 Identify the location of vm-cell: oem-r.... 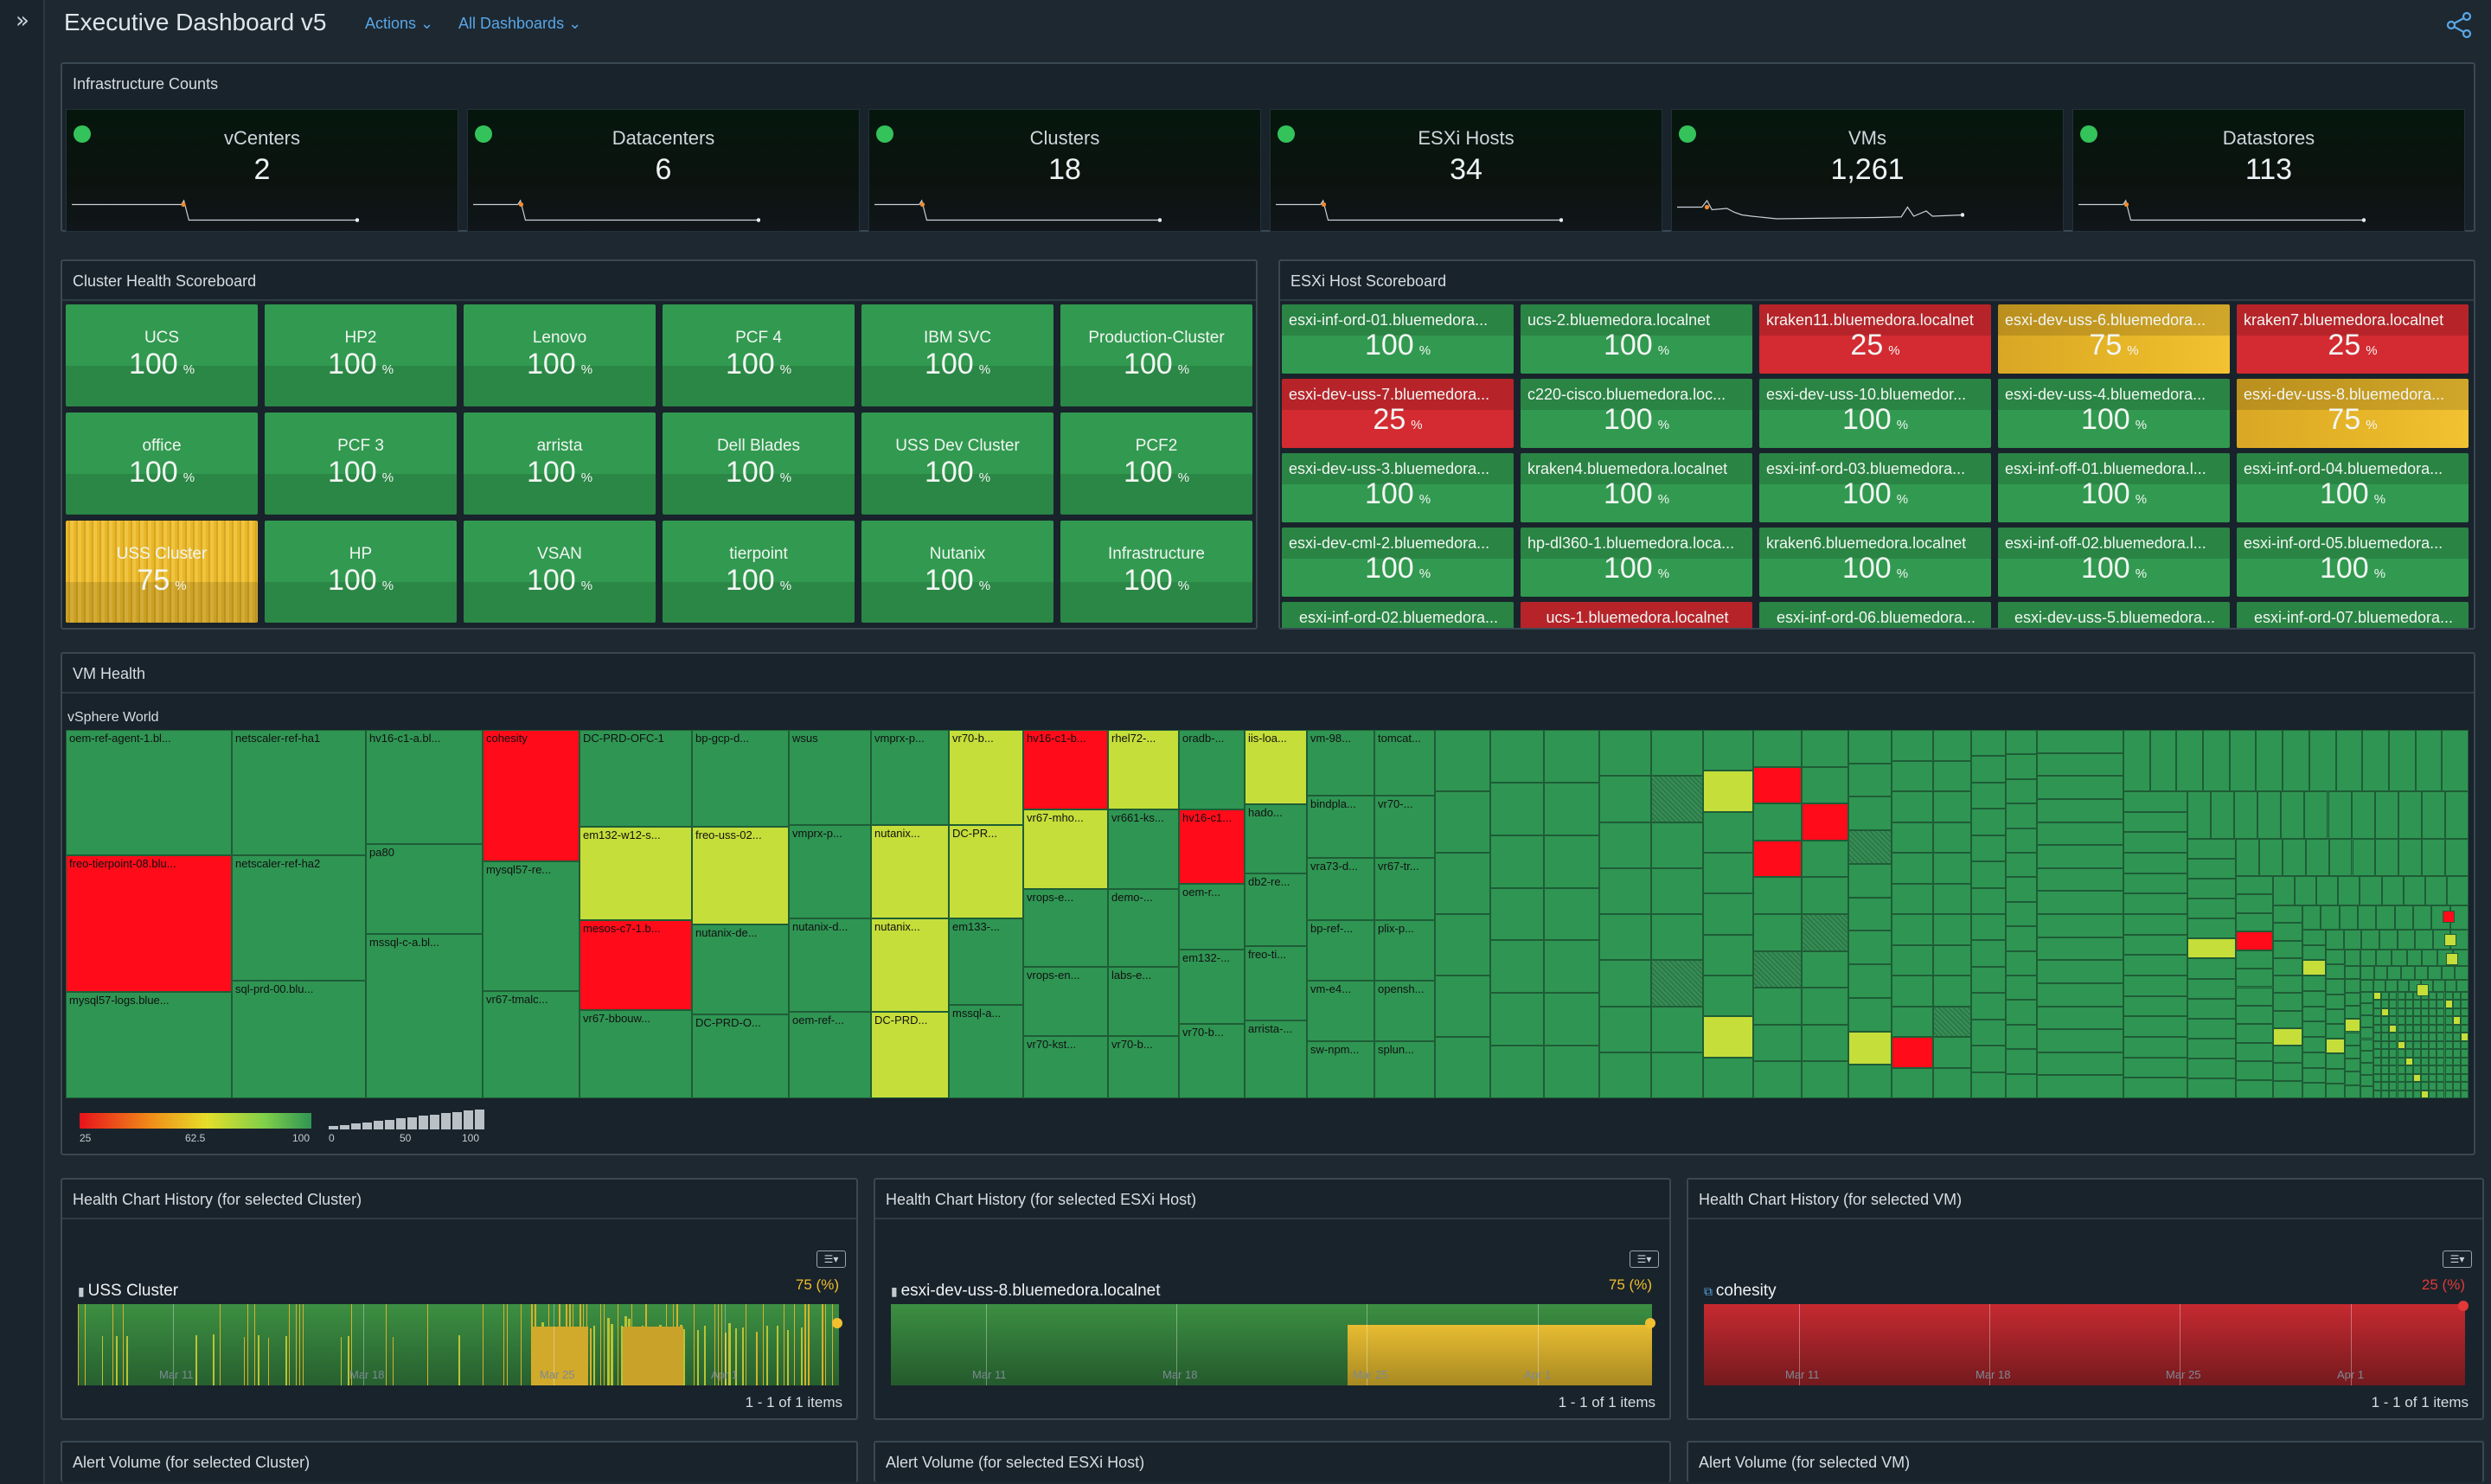
(1212, 917).